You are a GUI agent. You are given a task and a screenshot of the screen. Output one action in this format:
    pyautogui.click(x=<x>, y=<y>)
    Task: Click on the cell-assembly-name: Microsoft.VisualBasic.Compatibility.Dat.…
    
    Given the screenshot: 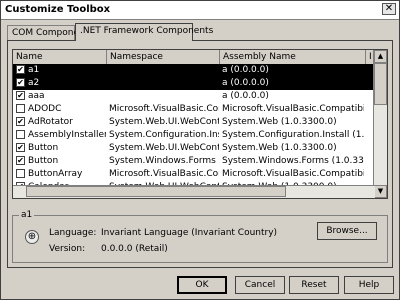 What is the action you would take?
    pyautogui.click(x=293, y=109)
    